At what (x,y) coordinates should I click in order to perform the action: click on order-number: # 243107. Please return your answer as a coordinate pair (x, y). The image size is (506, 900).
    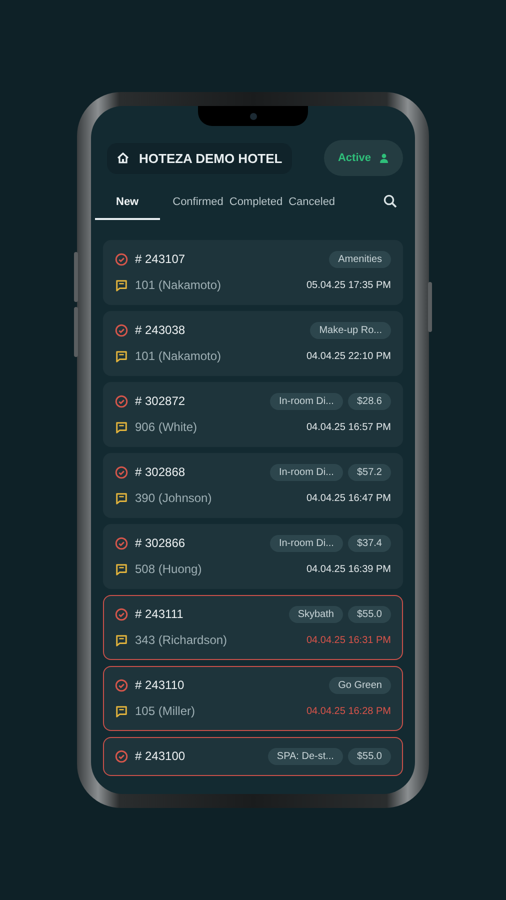
    Looking at the image, I should click on (160, 259).